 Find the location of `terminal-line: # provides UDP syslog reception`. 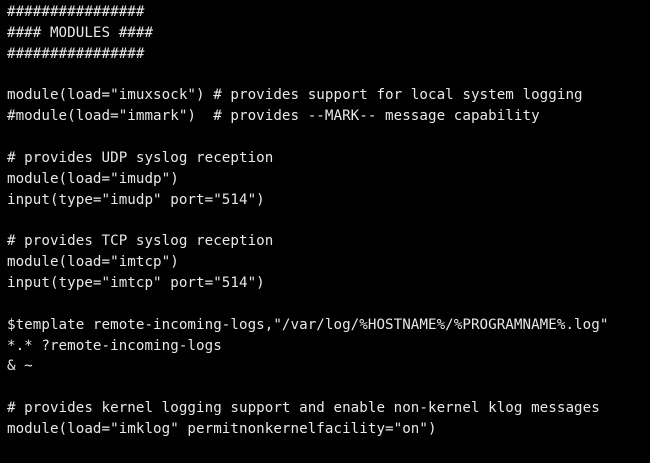

terminal-line: # provides UDP syslog reception is located at coordinates (140, 157).